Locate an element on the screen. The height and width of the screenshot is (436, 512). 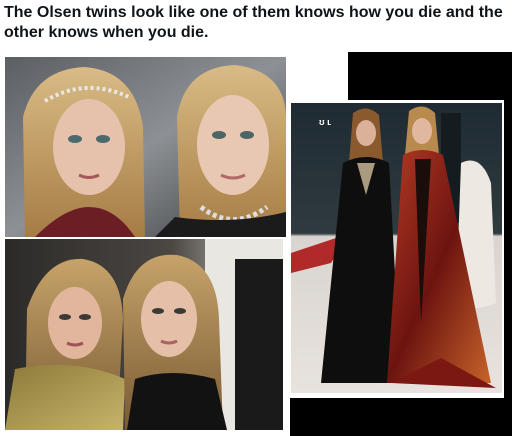
media-black-bottom is located at coordinates (401, 417).